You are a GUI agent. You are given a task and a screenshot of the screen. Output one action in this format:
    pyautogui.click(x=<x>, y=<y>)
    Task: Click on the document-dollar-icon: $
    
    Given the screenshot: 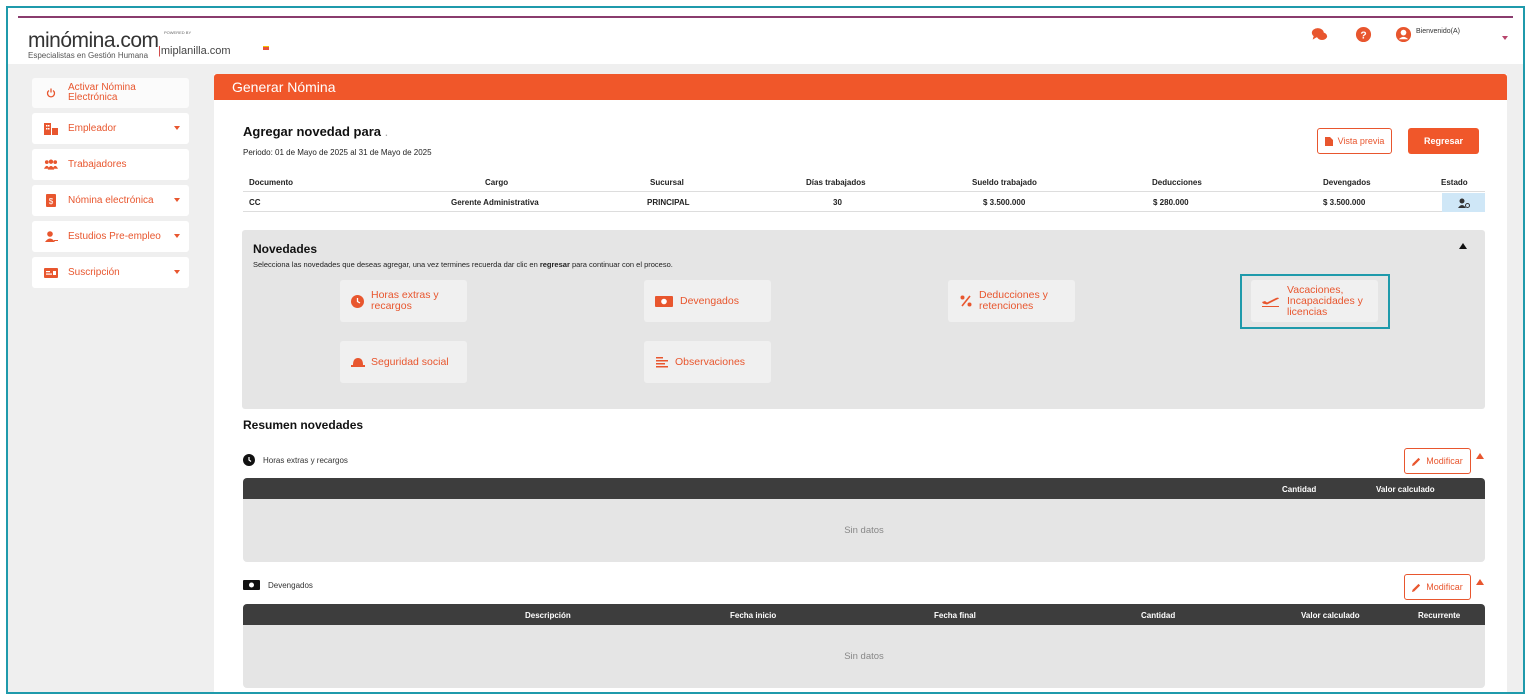 What is the action you would take?
    pyautogui.click(x=51, y=201)
    